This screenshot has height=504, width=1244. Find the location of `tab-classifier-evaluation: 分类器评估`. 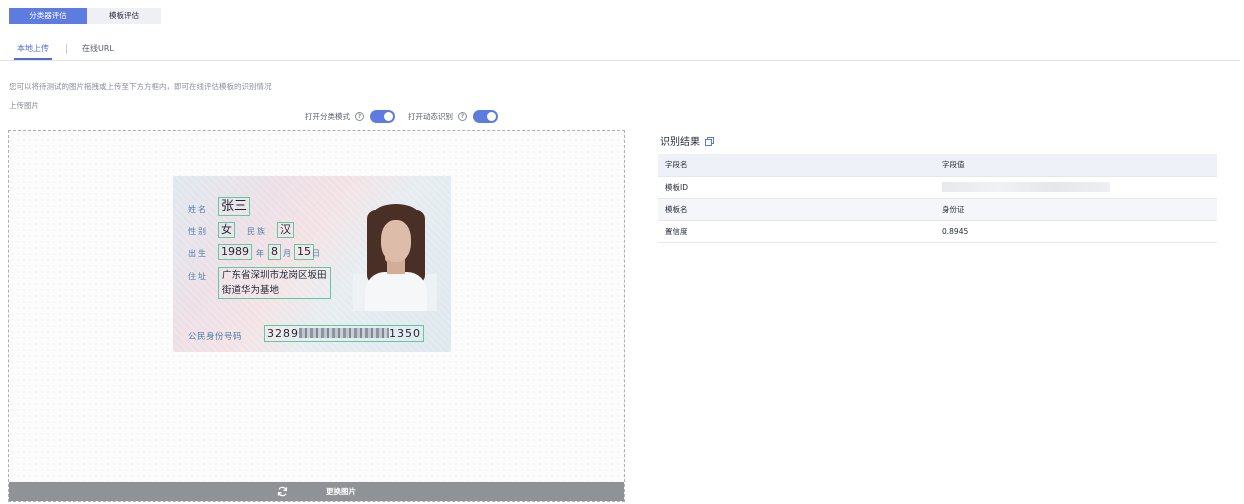

tab-classifier-evaluation: 分类器评估 is located at coordinates (48, 16).